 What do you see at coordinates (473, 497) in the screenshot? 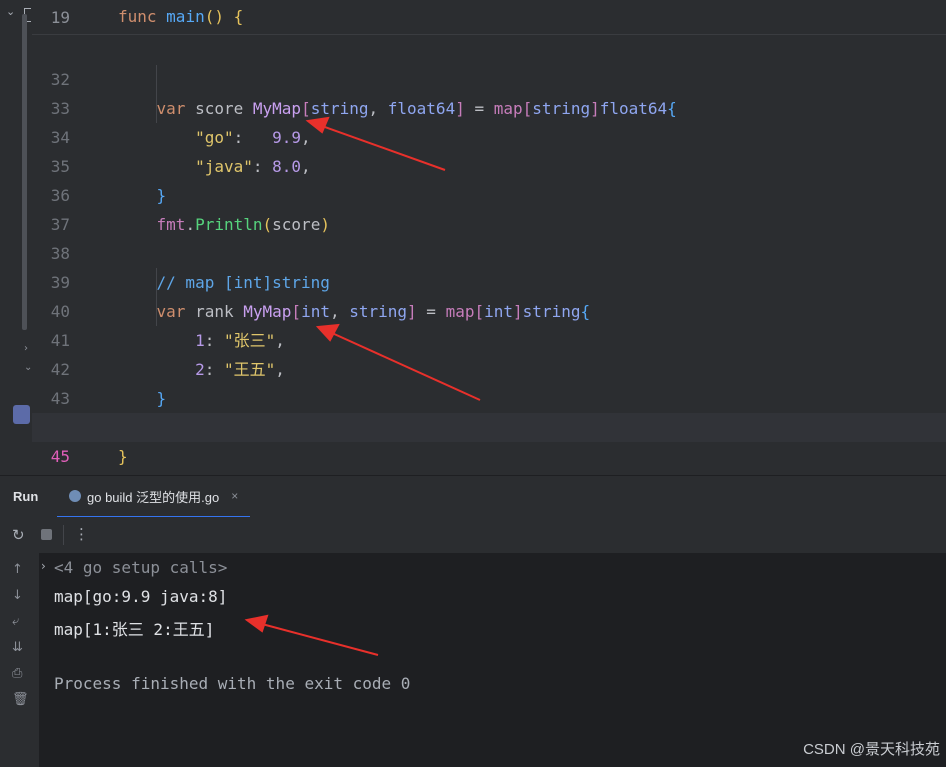
I see `run-panel-header: Run go build 泛型的使用.go ×` at bounding box center [473, 497].